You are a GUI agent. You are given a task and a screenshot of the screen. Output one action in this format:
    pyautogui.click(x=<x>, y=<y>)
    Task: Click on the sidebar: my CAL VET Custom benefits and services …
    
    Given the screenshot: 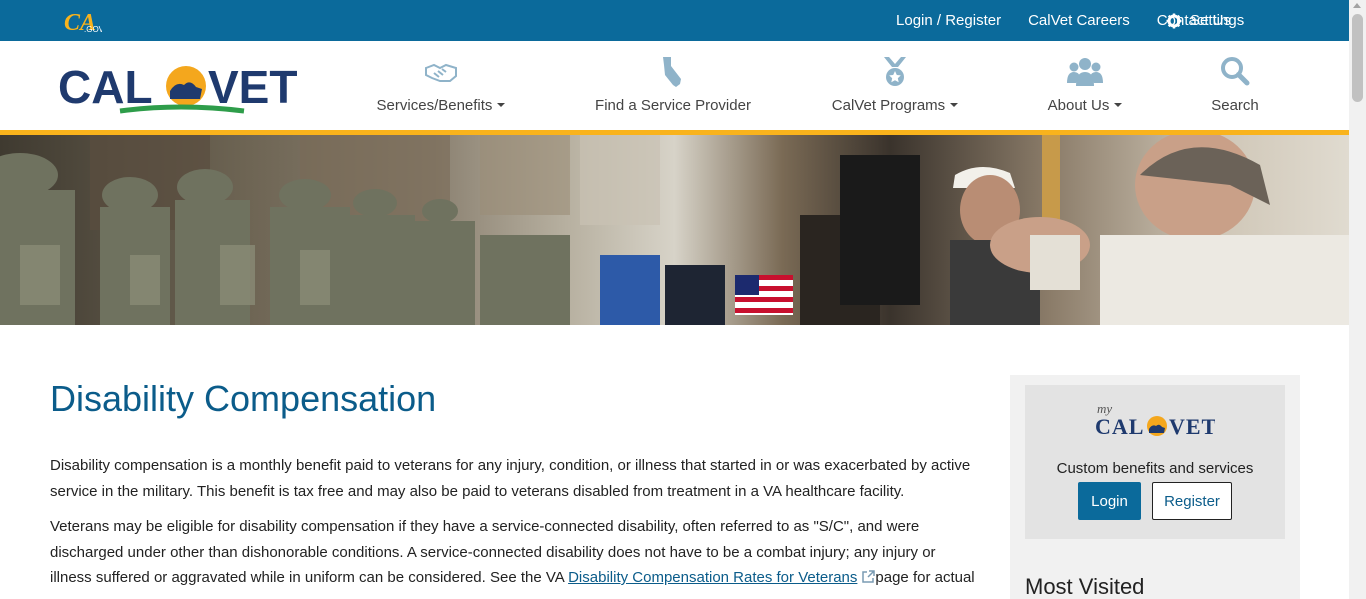 What is the action you would take?
    pyautogui.click(x=1155, y=487)
    